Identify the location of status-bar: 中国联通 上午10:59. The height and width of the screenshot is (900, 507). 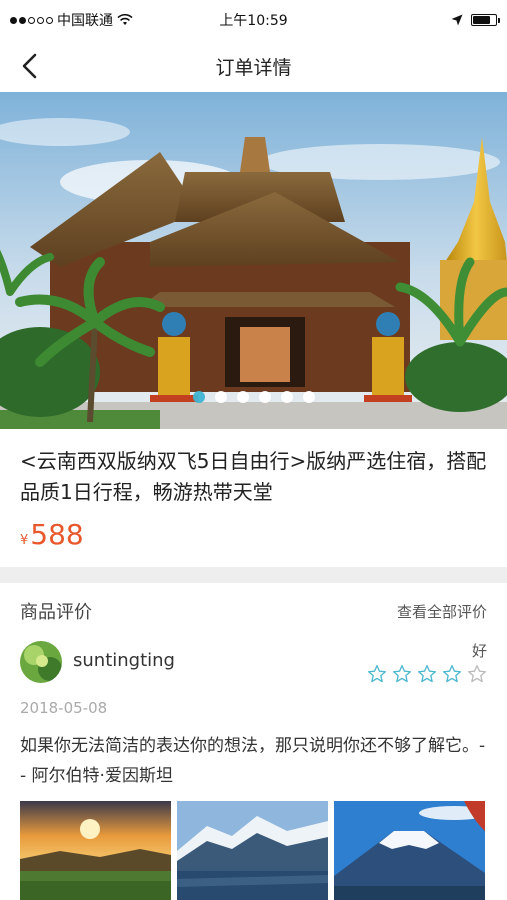
(253, 20).